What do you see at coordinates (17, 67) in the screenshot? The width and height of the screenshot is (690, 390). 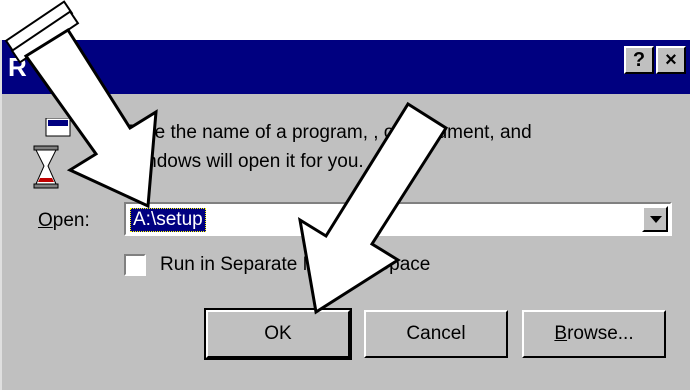 I see `window-title: R` at bounding box center [17, 67].